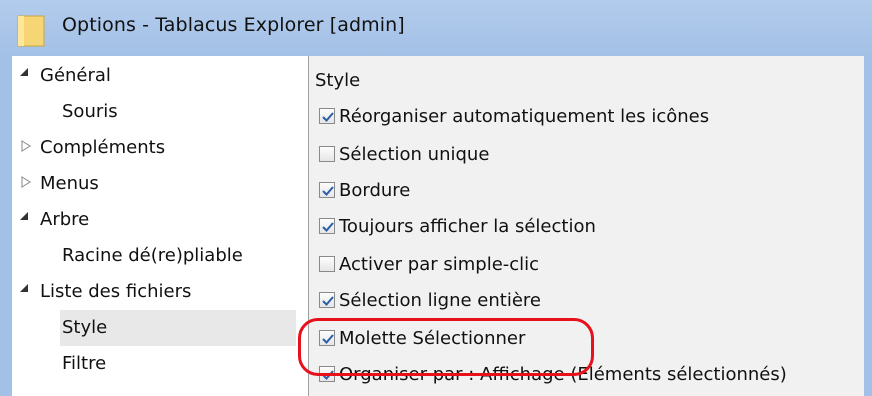  Describe the element at coordinates (436, 28) in the screenshot. I see `title-bar: Options - Tablacus Explorer [admin]` at that location.